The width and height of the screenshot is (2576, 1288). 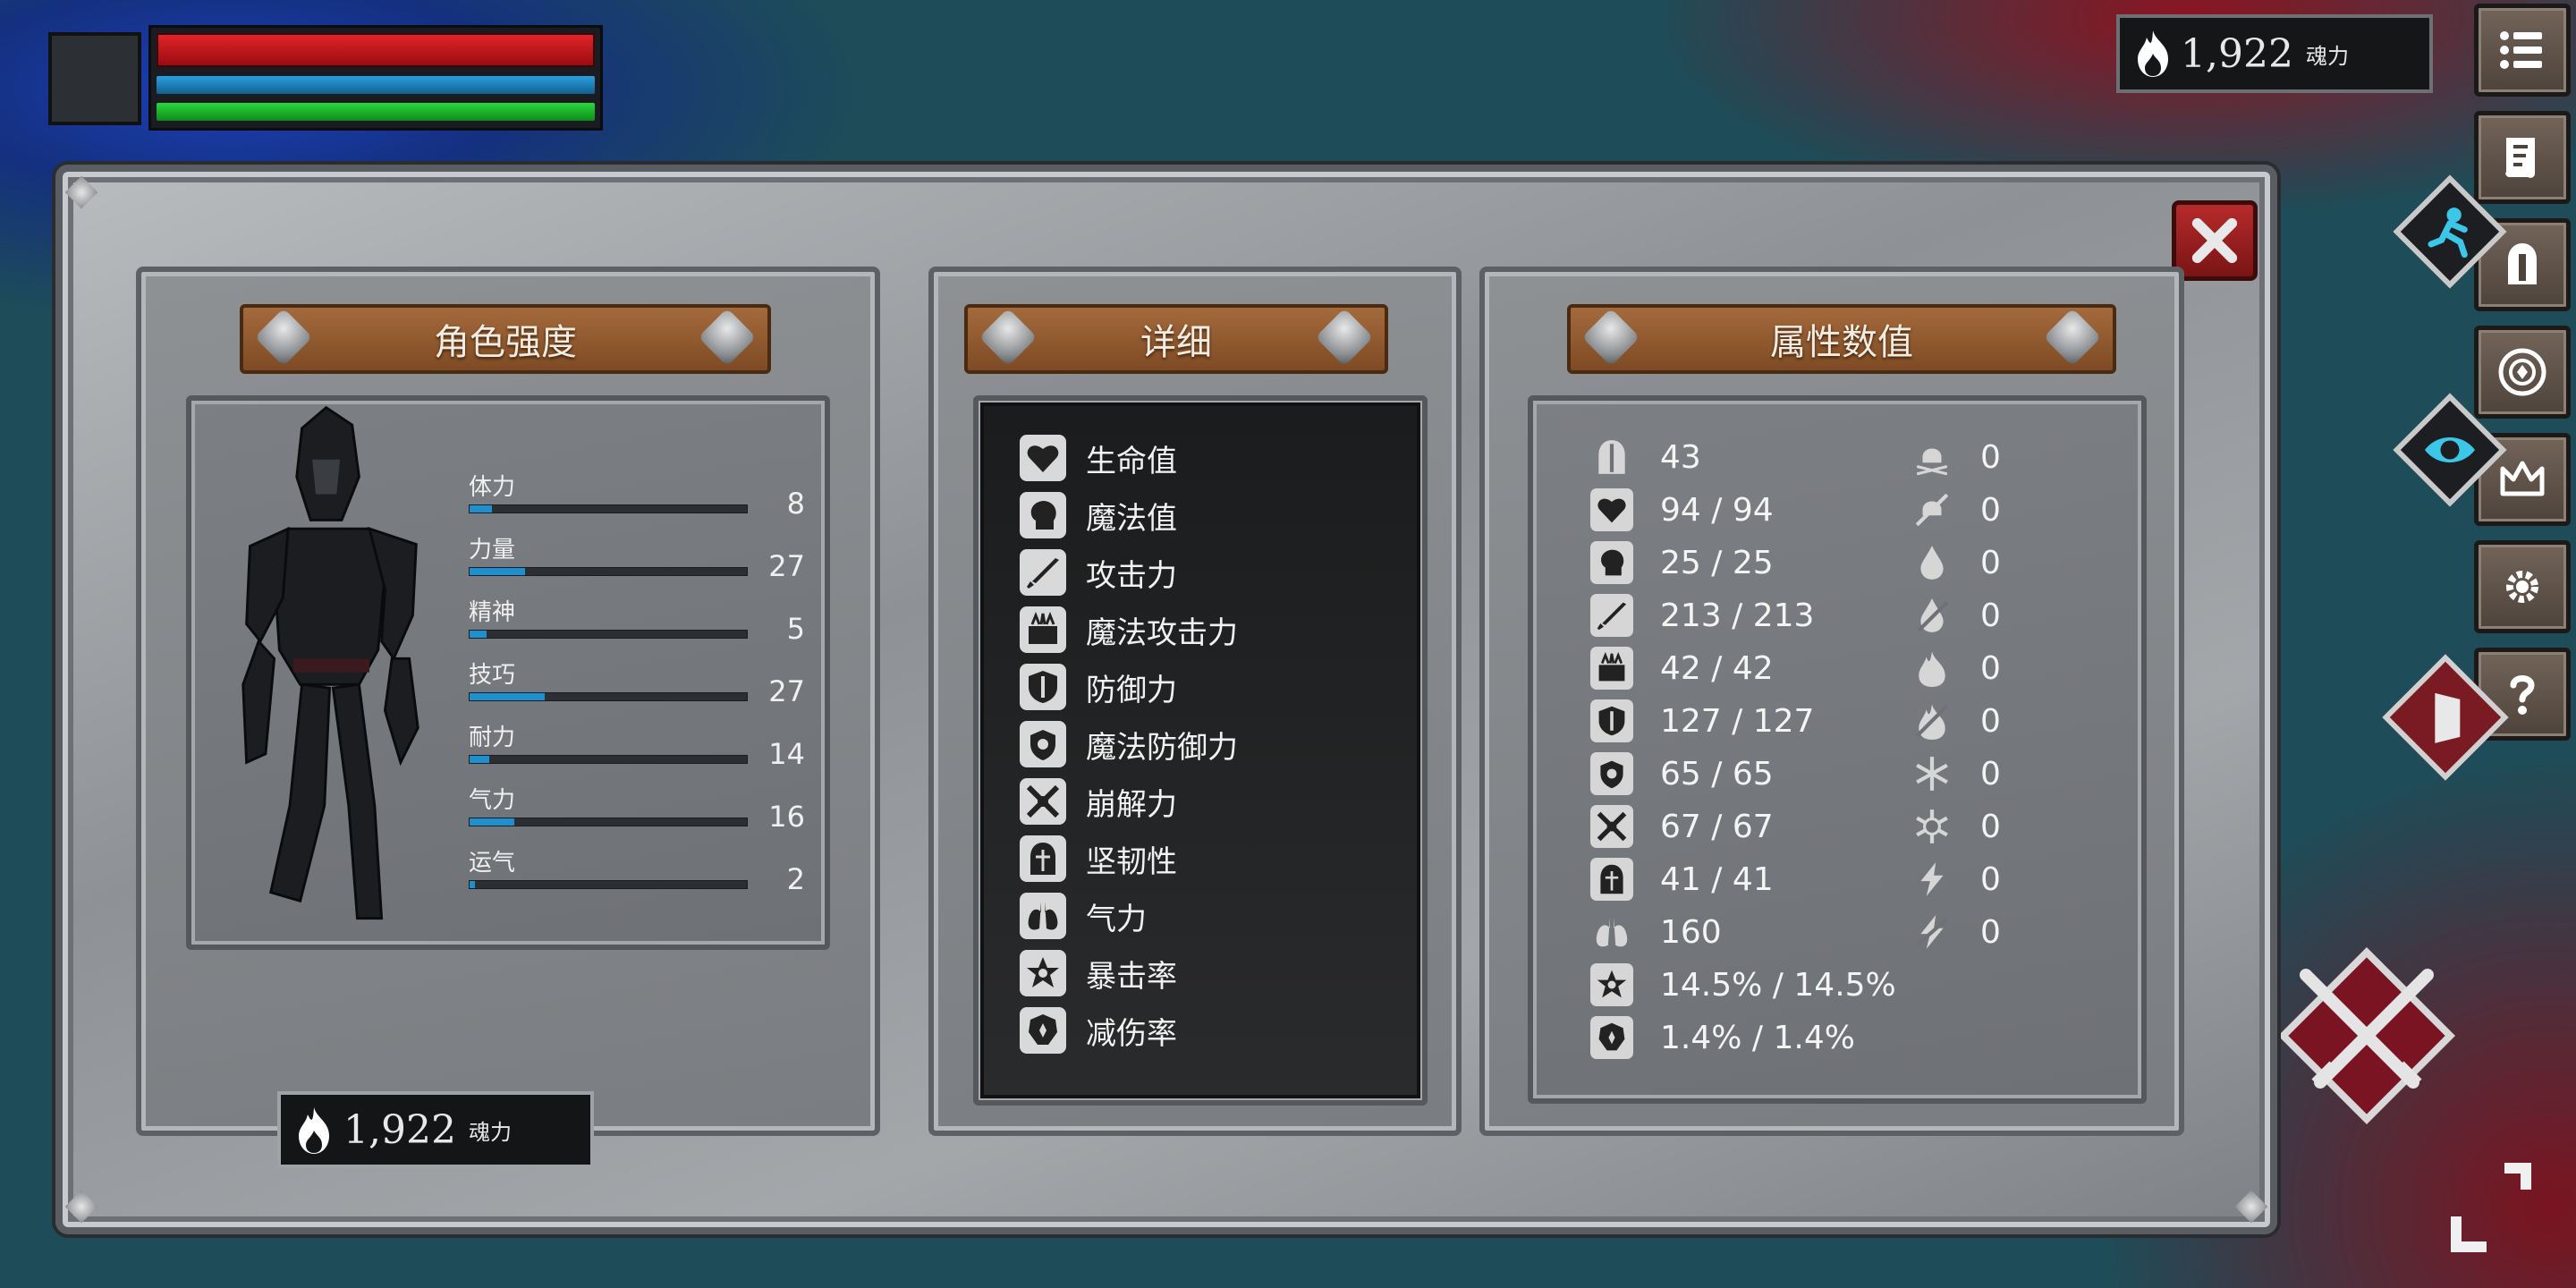 What do you see at coordinates (1645, 457) in the screenshot?
I see `attr-row-toughness: 43` at bounding box center [1645, 457].